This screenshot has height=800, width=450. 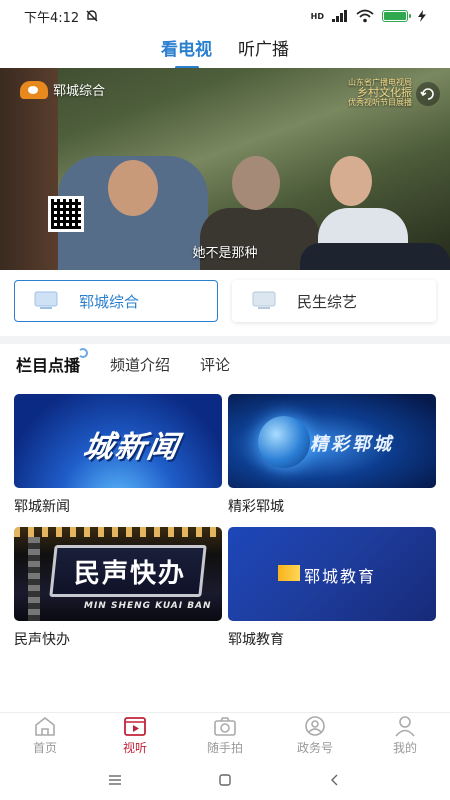 I want to click on program-card: 精彩郓城 精彩郓城, so click(x=332, y=455).